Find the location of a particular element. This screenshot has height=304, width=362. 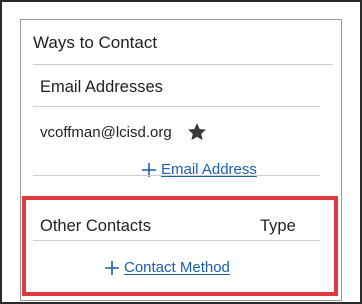

email-list-item: vcoffman@lcisd.org is located at coordinates (124, 132).